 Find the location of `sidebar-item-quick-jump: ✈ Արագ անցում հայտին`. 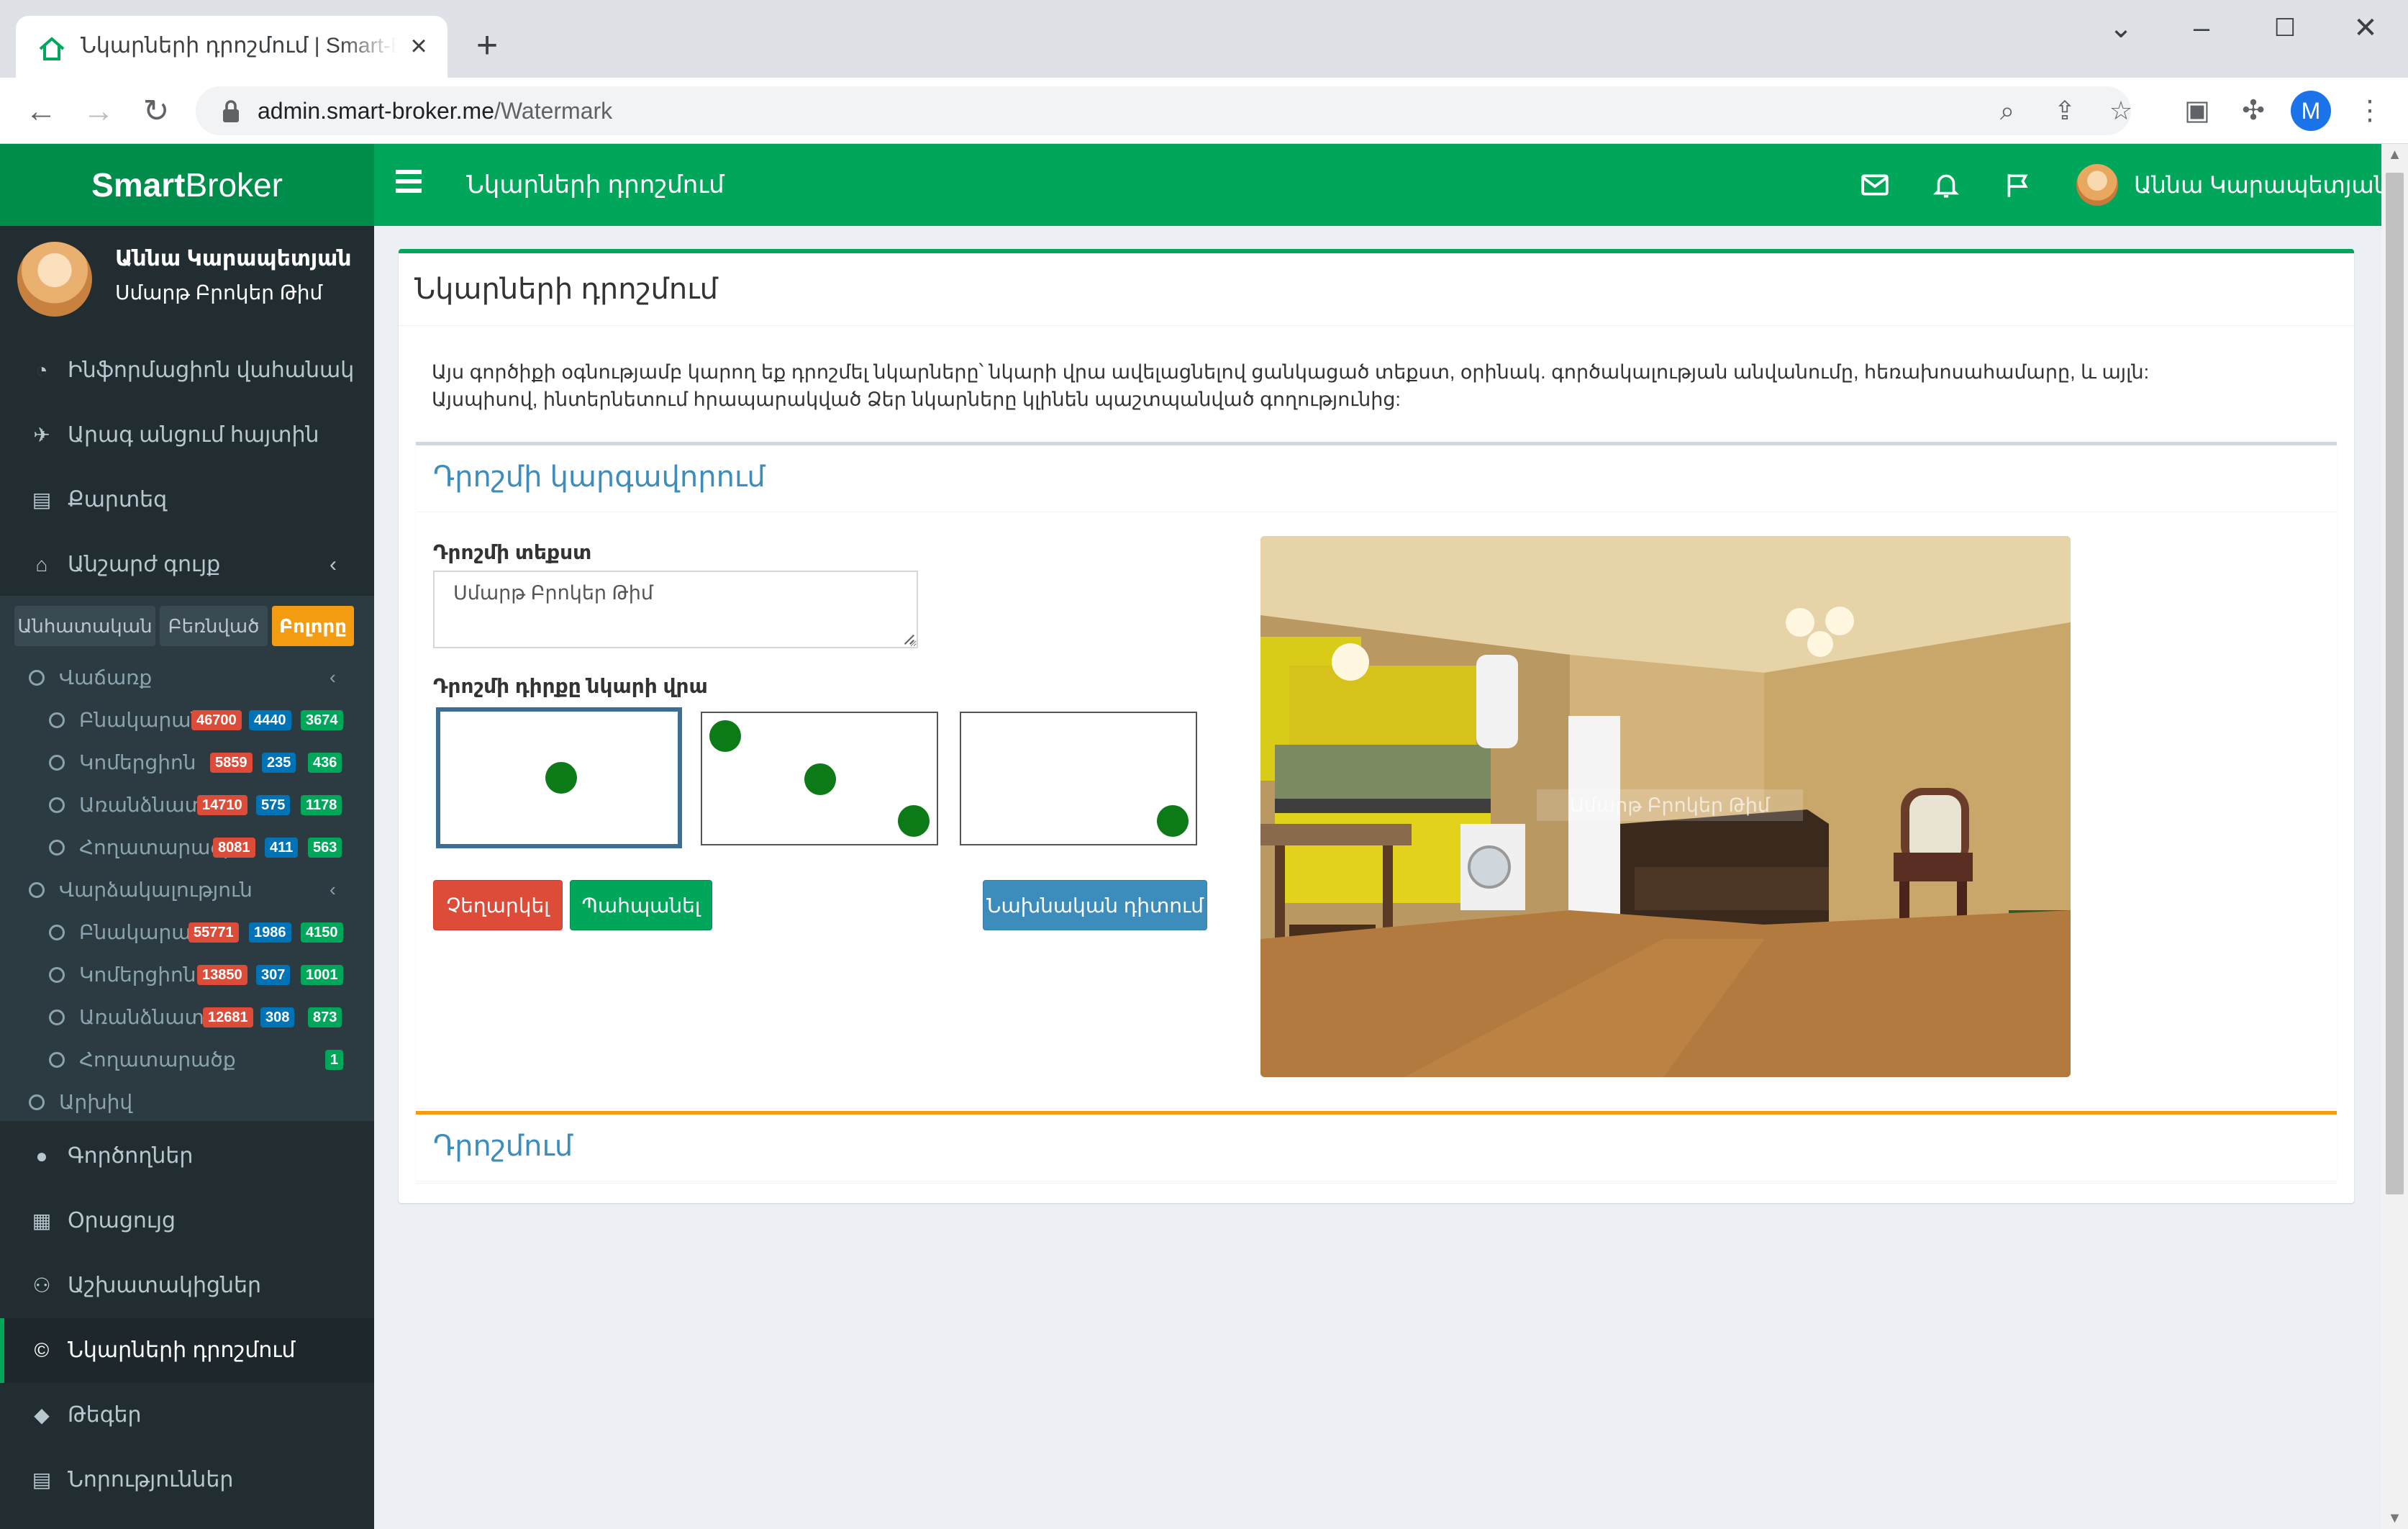

sidebar-item-quick-jump: ✈ Արագ անցում հայտին is located at coordinates (187, 435).